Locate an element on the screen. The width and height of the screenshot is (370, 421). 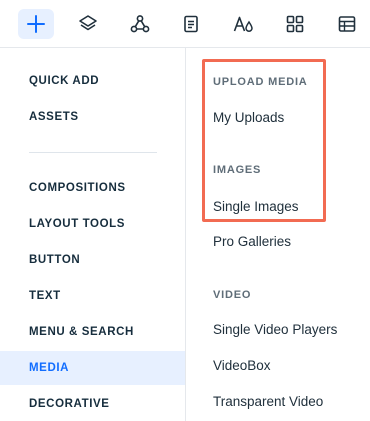
category-label: LAYOUT TOOLS is located at coordinates (77, 224).